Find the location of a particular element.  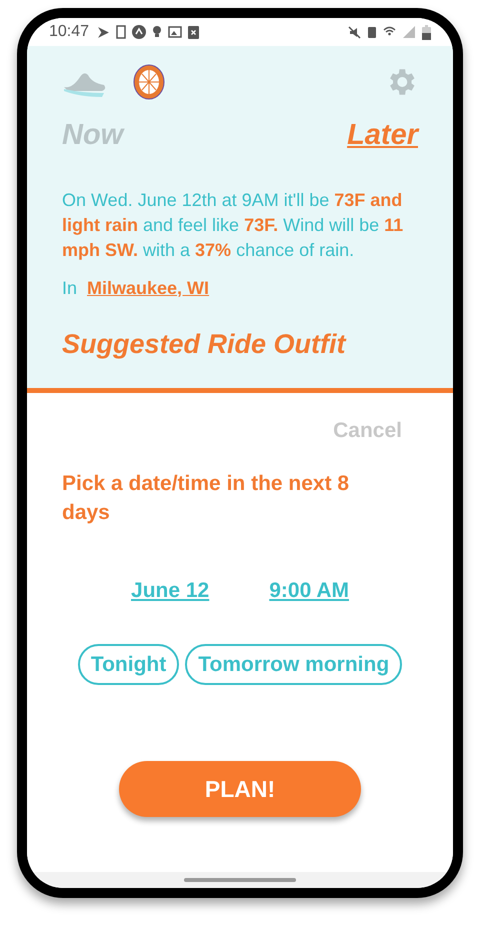

home-handle is located at coordinates (240, 880).